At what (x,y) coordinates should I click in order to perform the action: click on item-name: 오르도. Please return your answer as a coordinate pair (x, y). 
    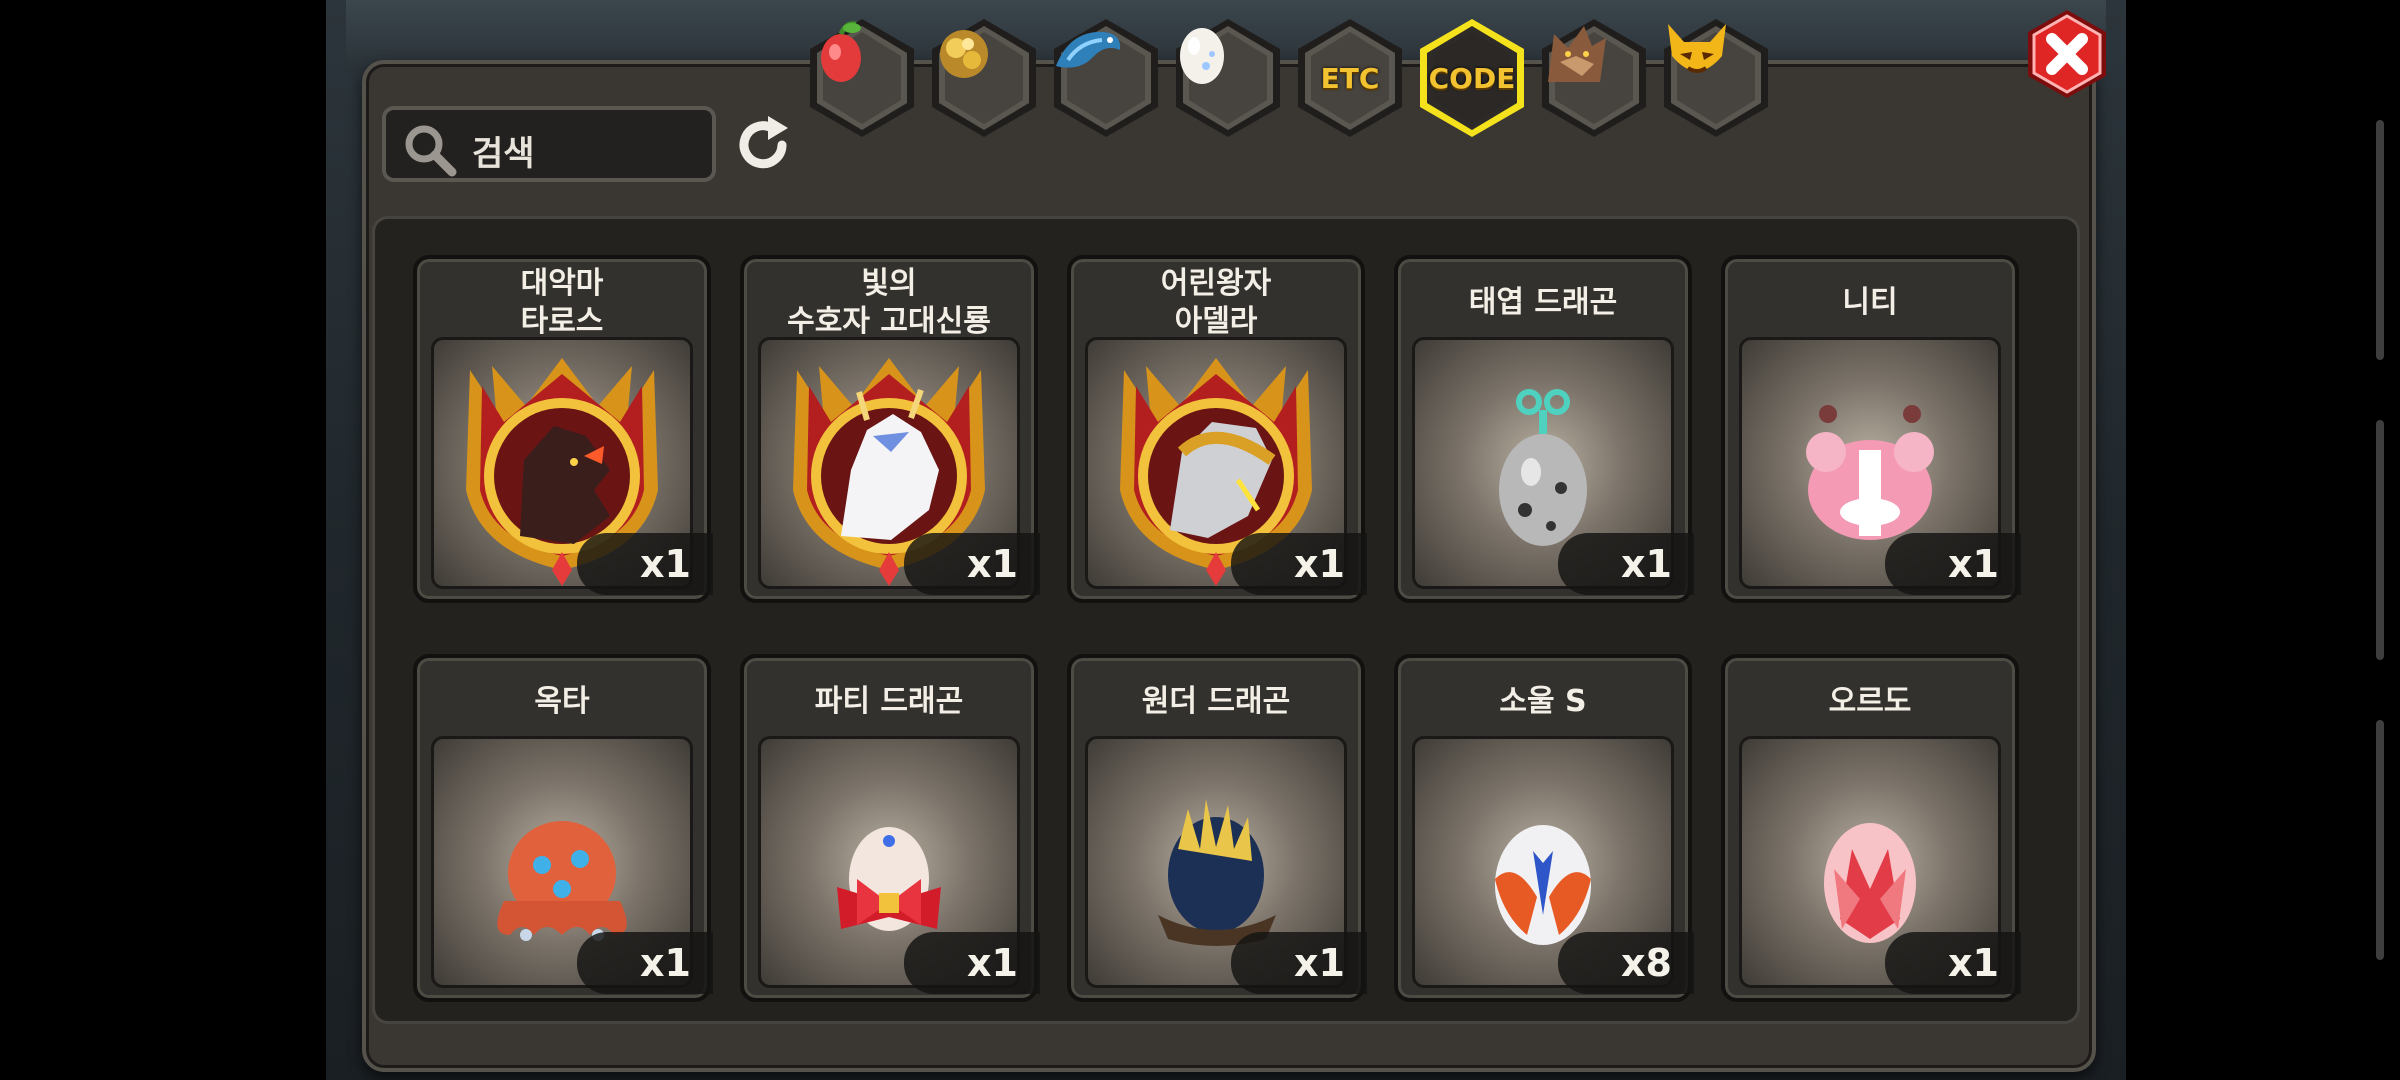
    Looking at the image, I should click on (1870, 701).